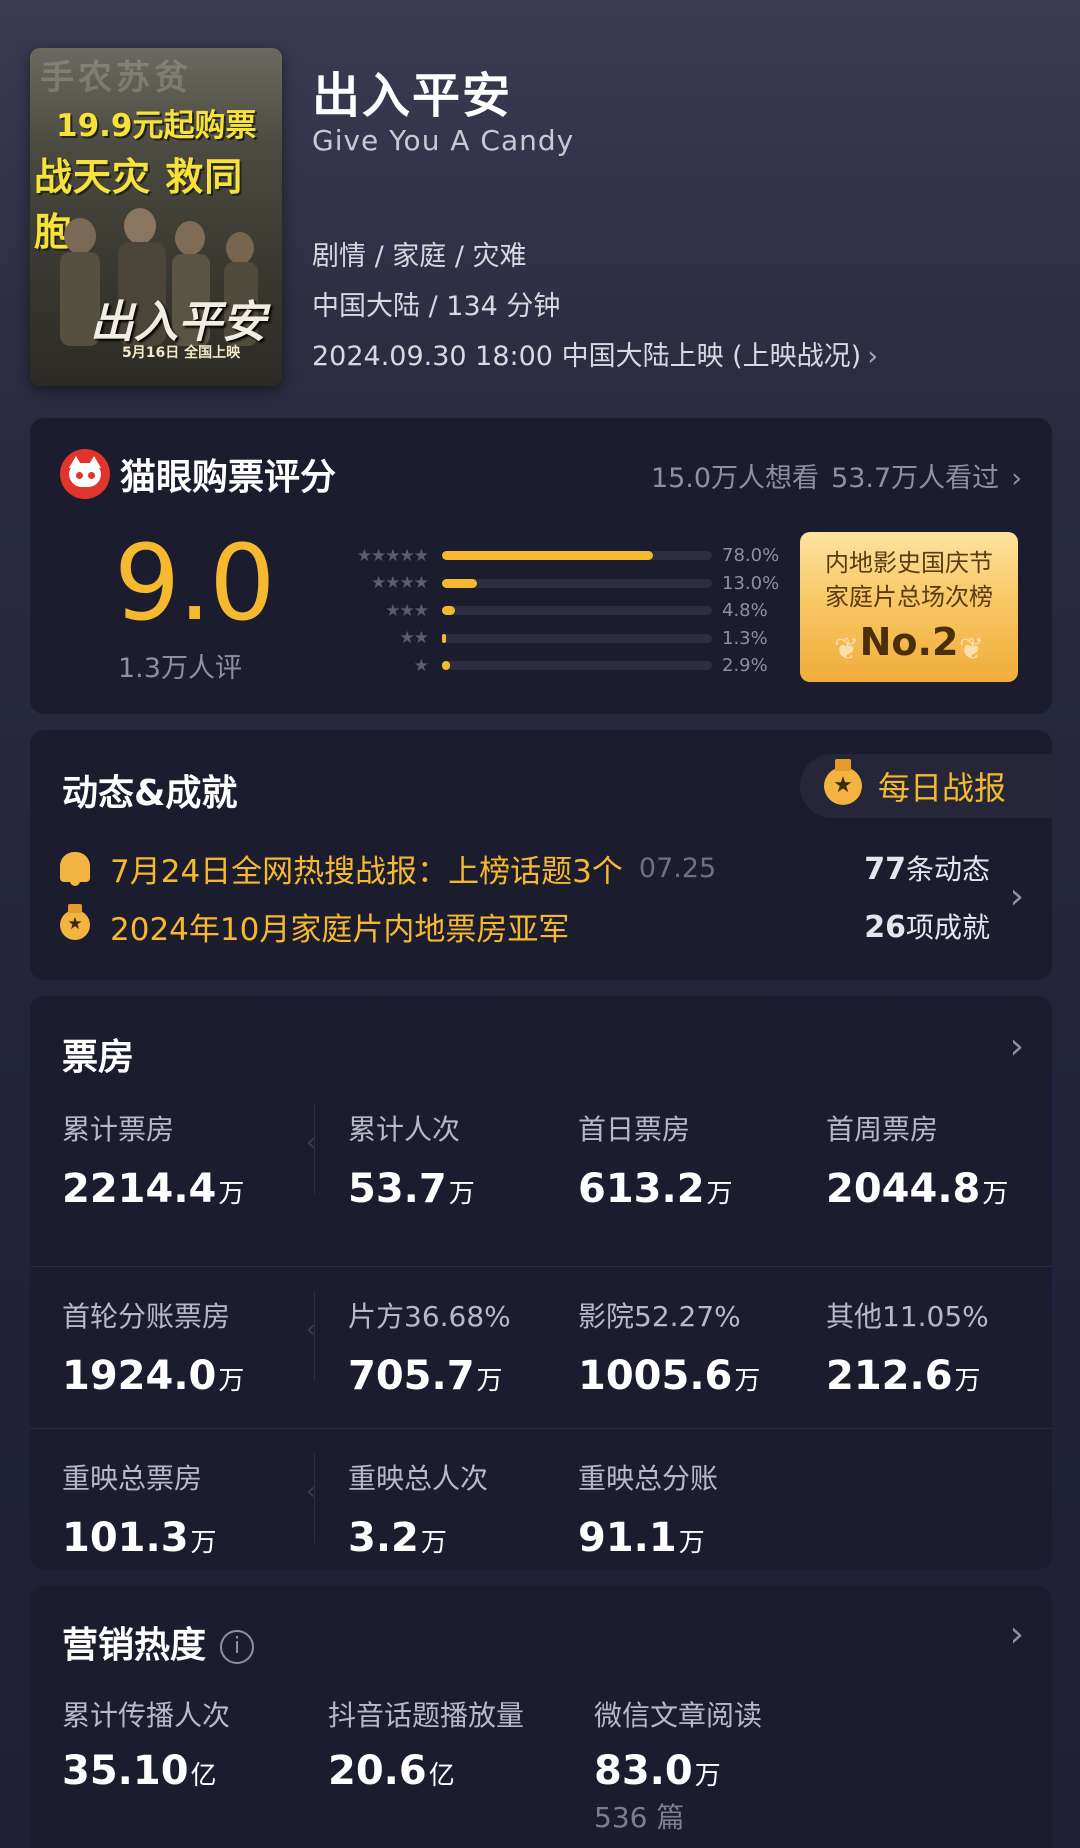 Image resolution: width=1080 pixels, height=1848 pixels. I want to click on rating-bar-row: ★★ 1.3%, so click(572, 639).